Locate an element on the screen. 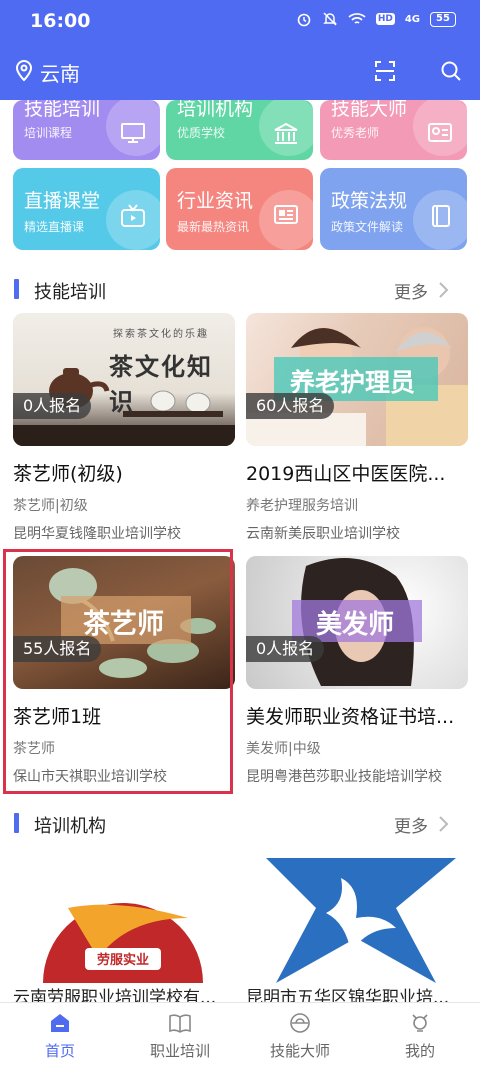 The image size is (480, 1067). category-subtitle: 优秀老师 is located at coordinates (355, 133).